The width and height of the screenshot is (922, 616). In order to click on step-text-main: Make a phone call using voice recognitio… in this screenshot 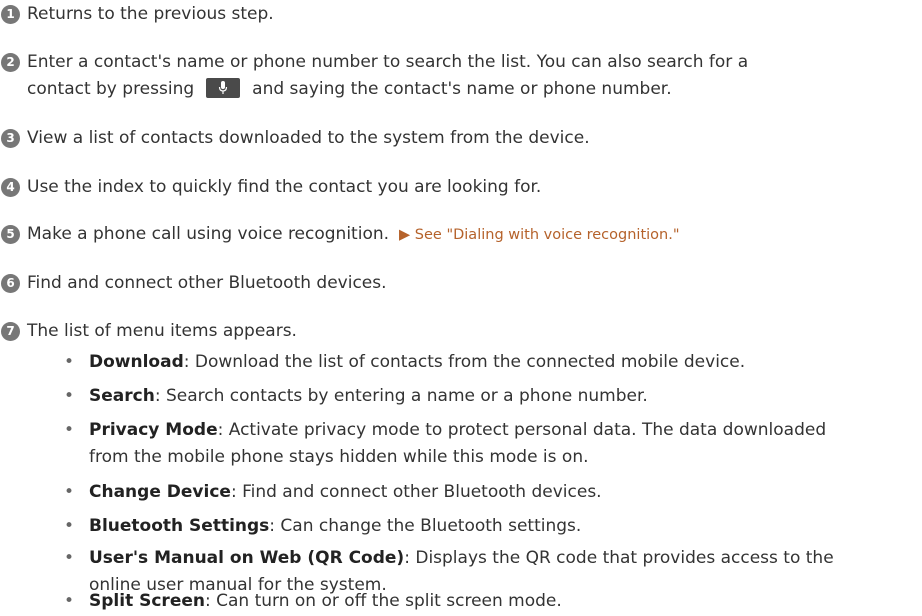, I will do `click(208, 234)`.